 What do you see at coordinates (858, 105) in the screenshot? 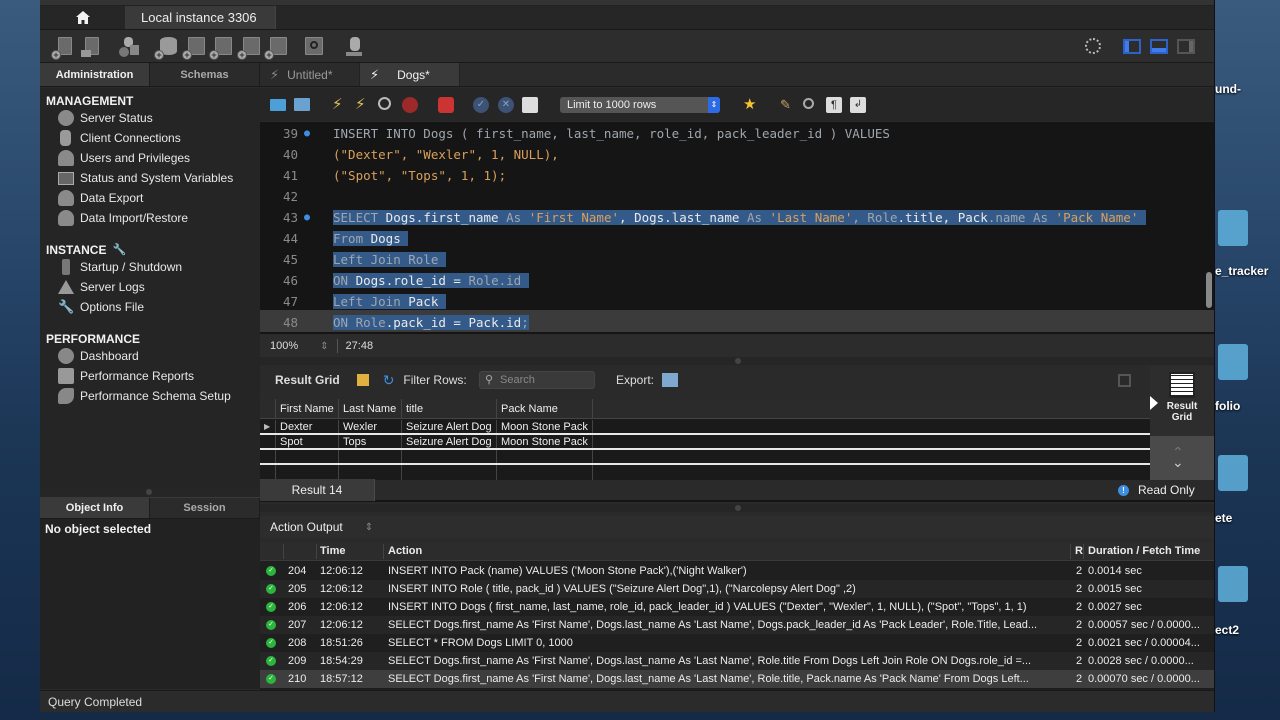
I see `wrap-lines-icon: ↲` at bounding box center [858, 105].